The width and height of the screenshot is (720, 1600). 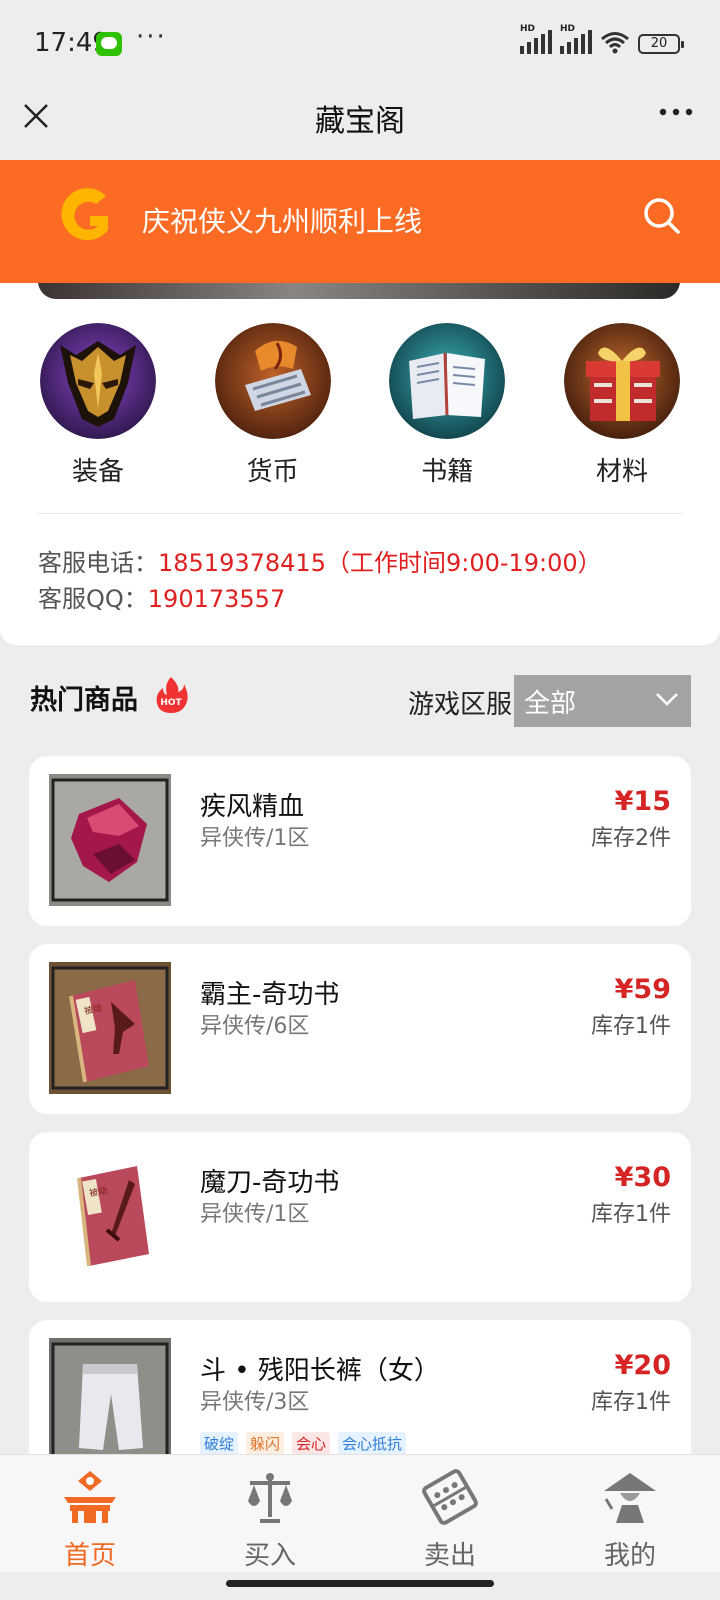 What do you see at coordinates (151, 37) in the screenshot?
I see `notification-dots-icon: ···` at bounding box center [151, 37].